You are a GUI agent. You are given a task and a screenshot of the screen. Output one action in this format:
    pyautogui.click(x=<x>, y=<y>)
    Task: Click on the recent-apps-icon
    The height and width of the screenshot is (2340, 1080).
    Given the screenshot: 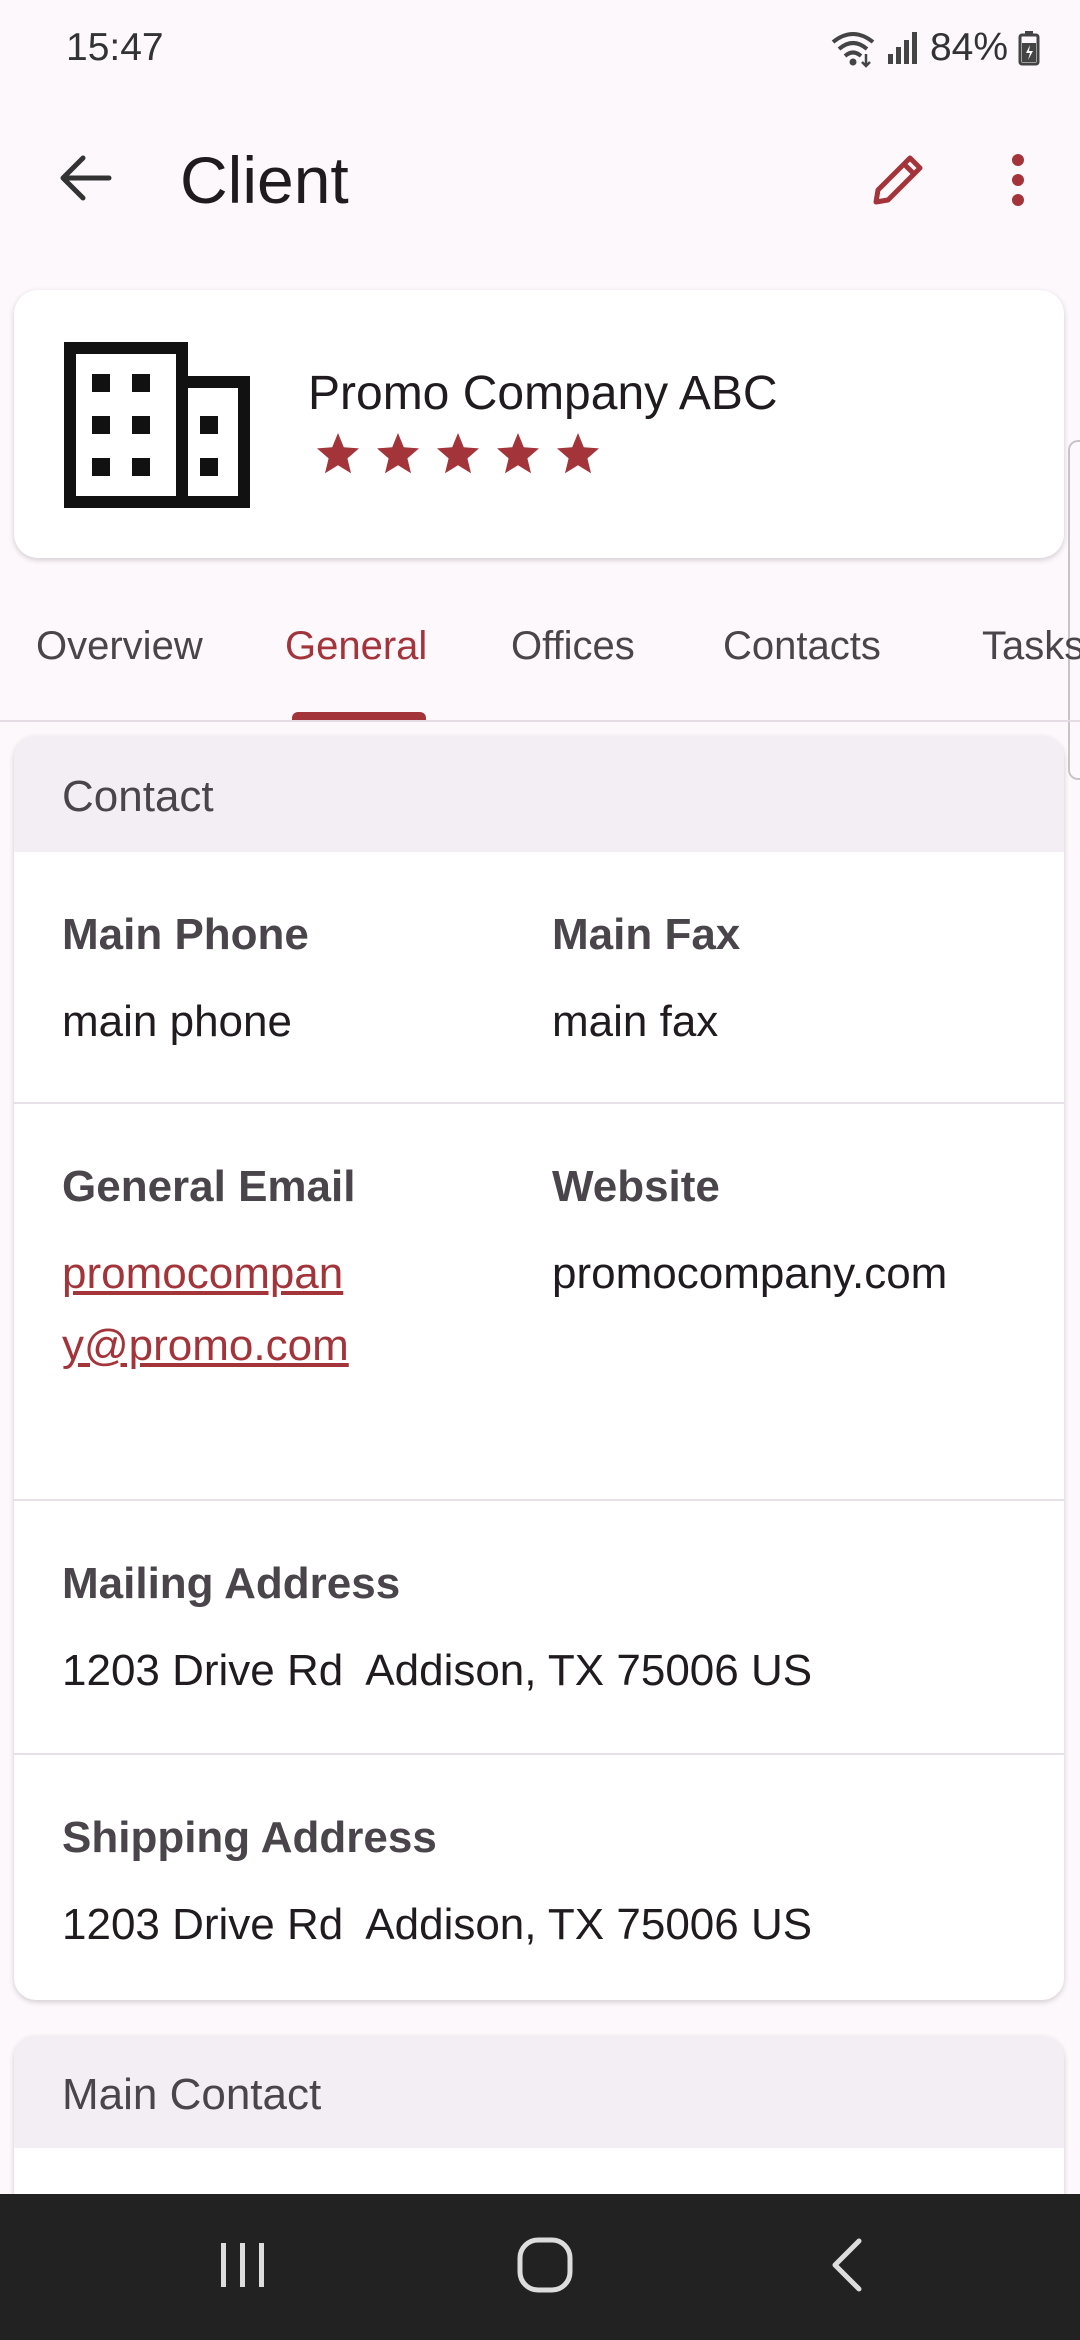 What is the action you would take?
    pyautogui.click(x=243, y=2267)
    